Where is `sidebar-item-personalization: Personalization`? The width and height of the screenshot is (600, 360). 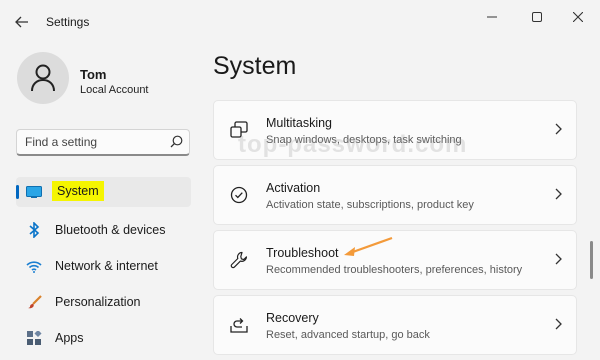 sidebar-item-personalization: Personalization is located at coordinates (103, 303).